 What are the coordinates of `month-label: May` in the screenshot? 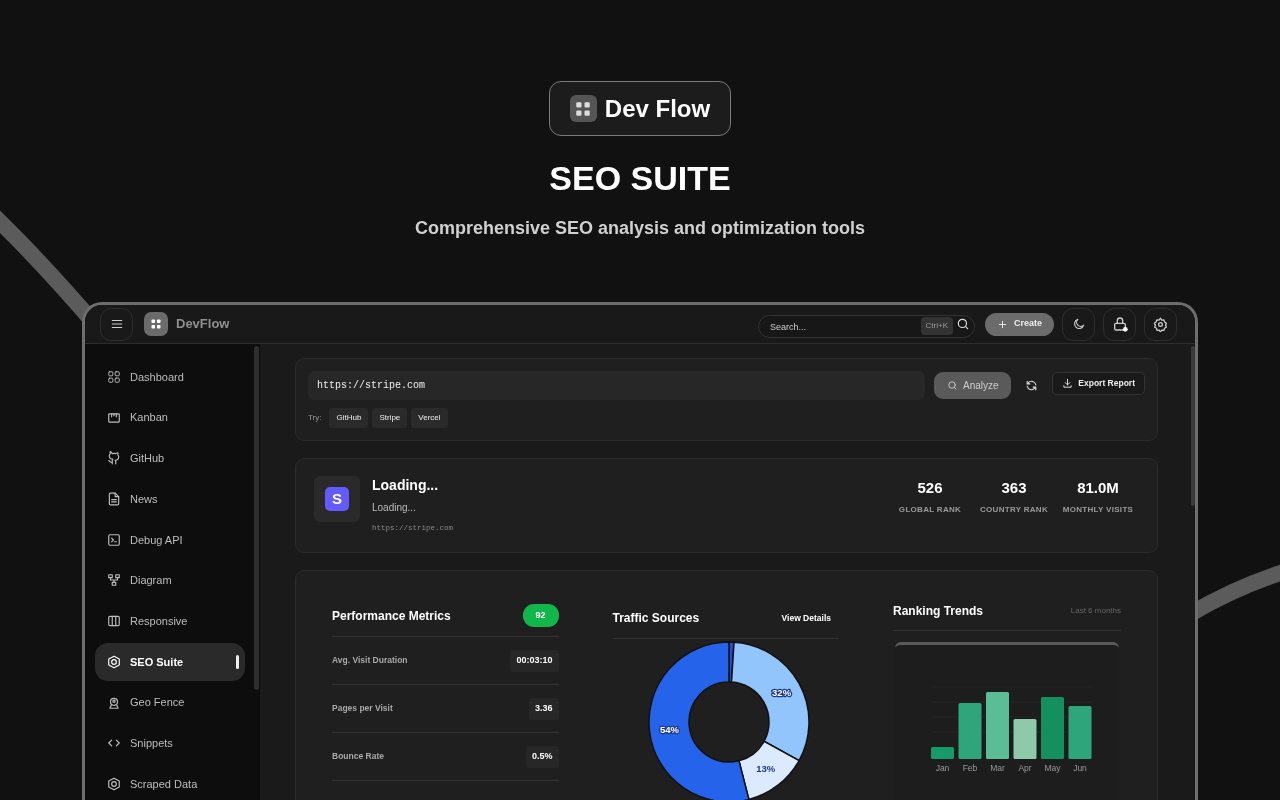 It's located at (1052, 768).